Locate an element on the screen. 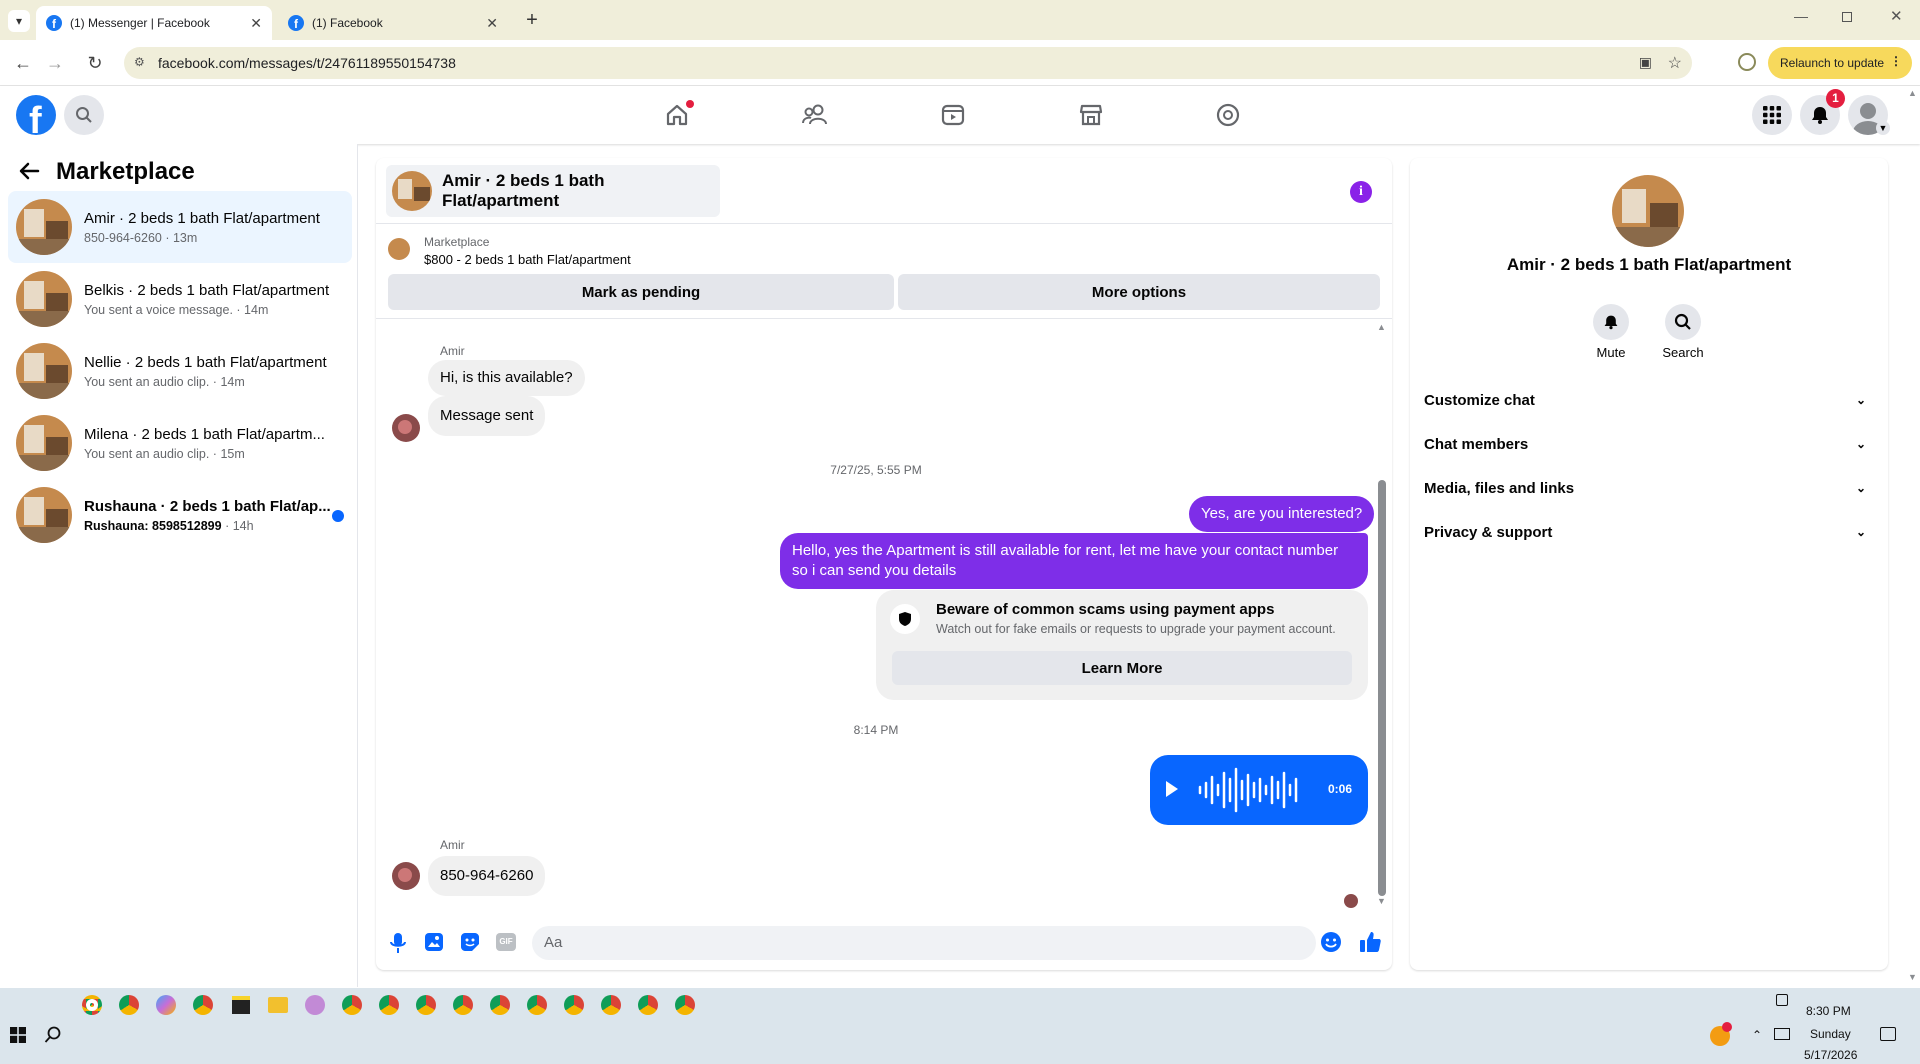 Image resolution: width=1920 pixels, height=1064 pixels. info-icon: i is located at coordinates (1361, 192).